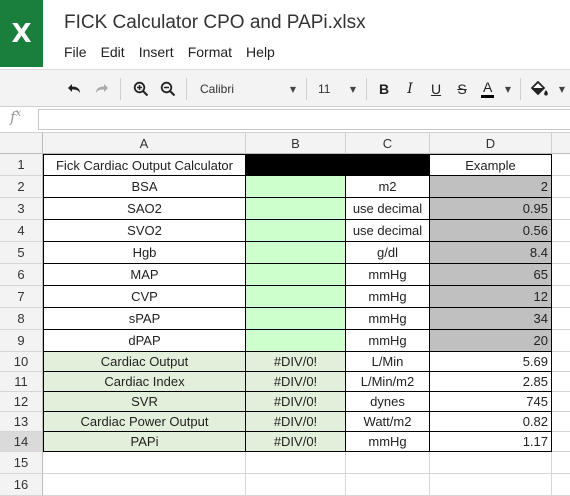 This screenshot has width=570, height=496. Describe the element at coordinates (21, 187) in the screenshot. I see `row-header-2: 2` at that location.